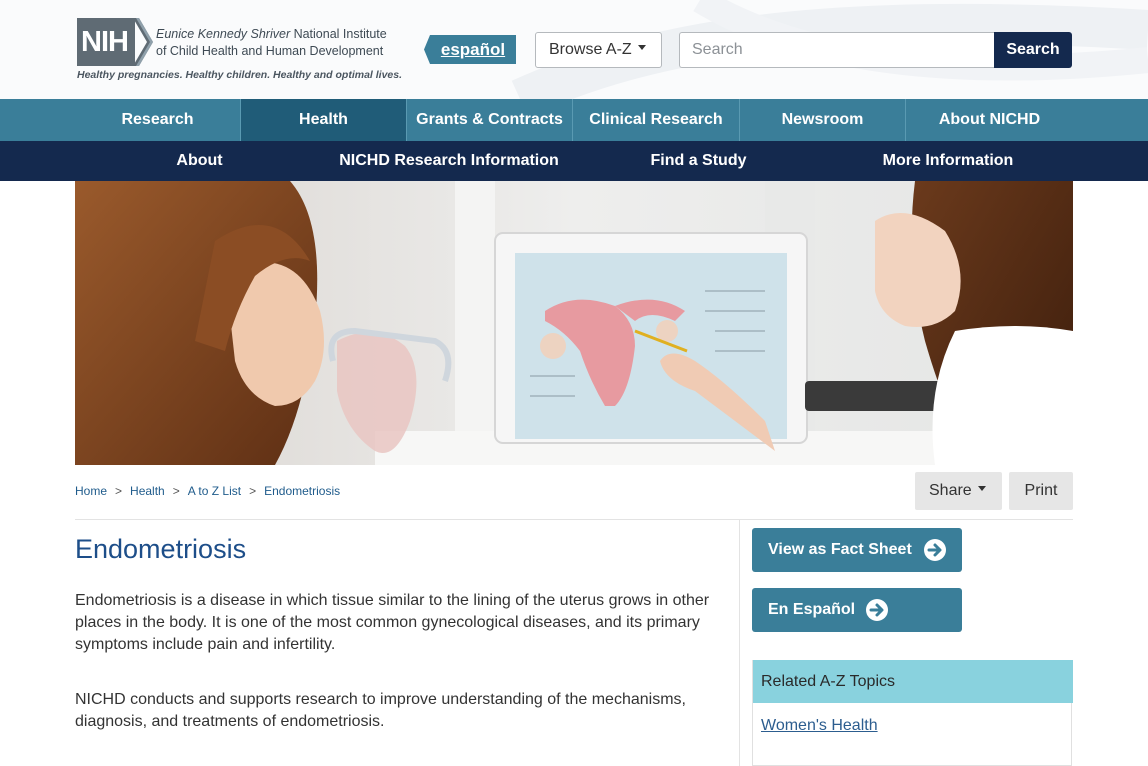 This screenshot has width=1148, height=766. Describe the element at coordinates (840, 549) in the screenshot. I see `fact-sheet-label: View as Fact Sheet` at that location.